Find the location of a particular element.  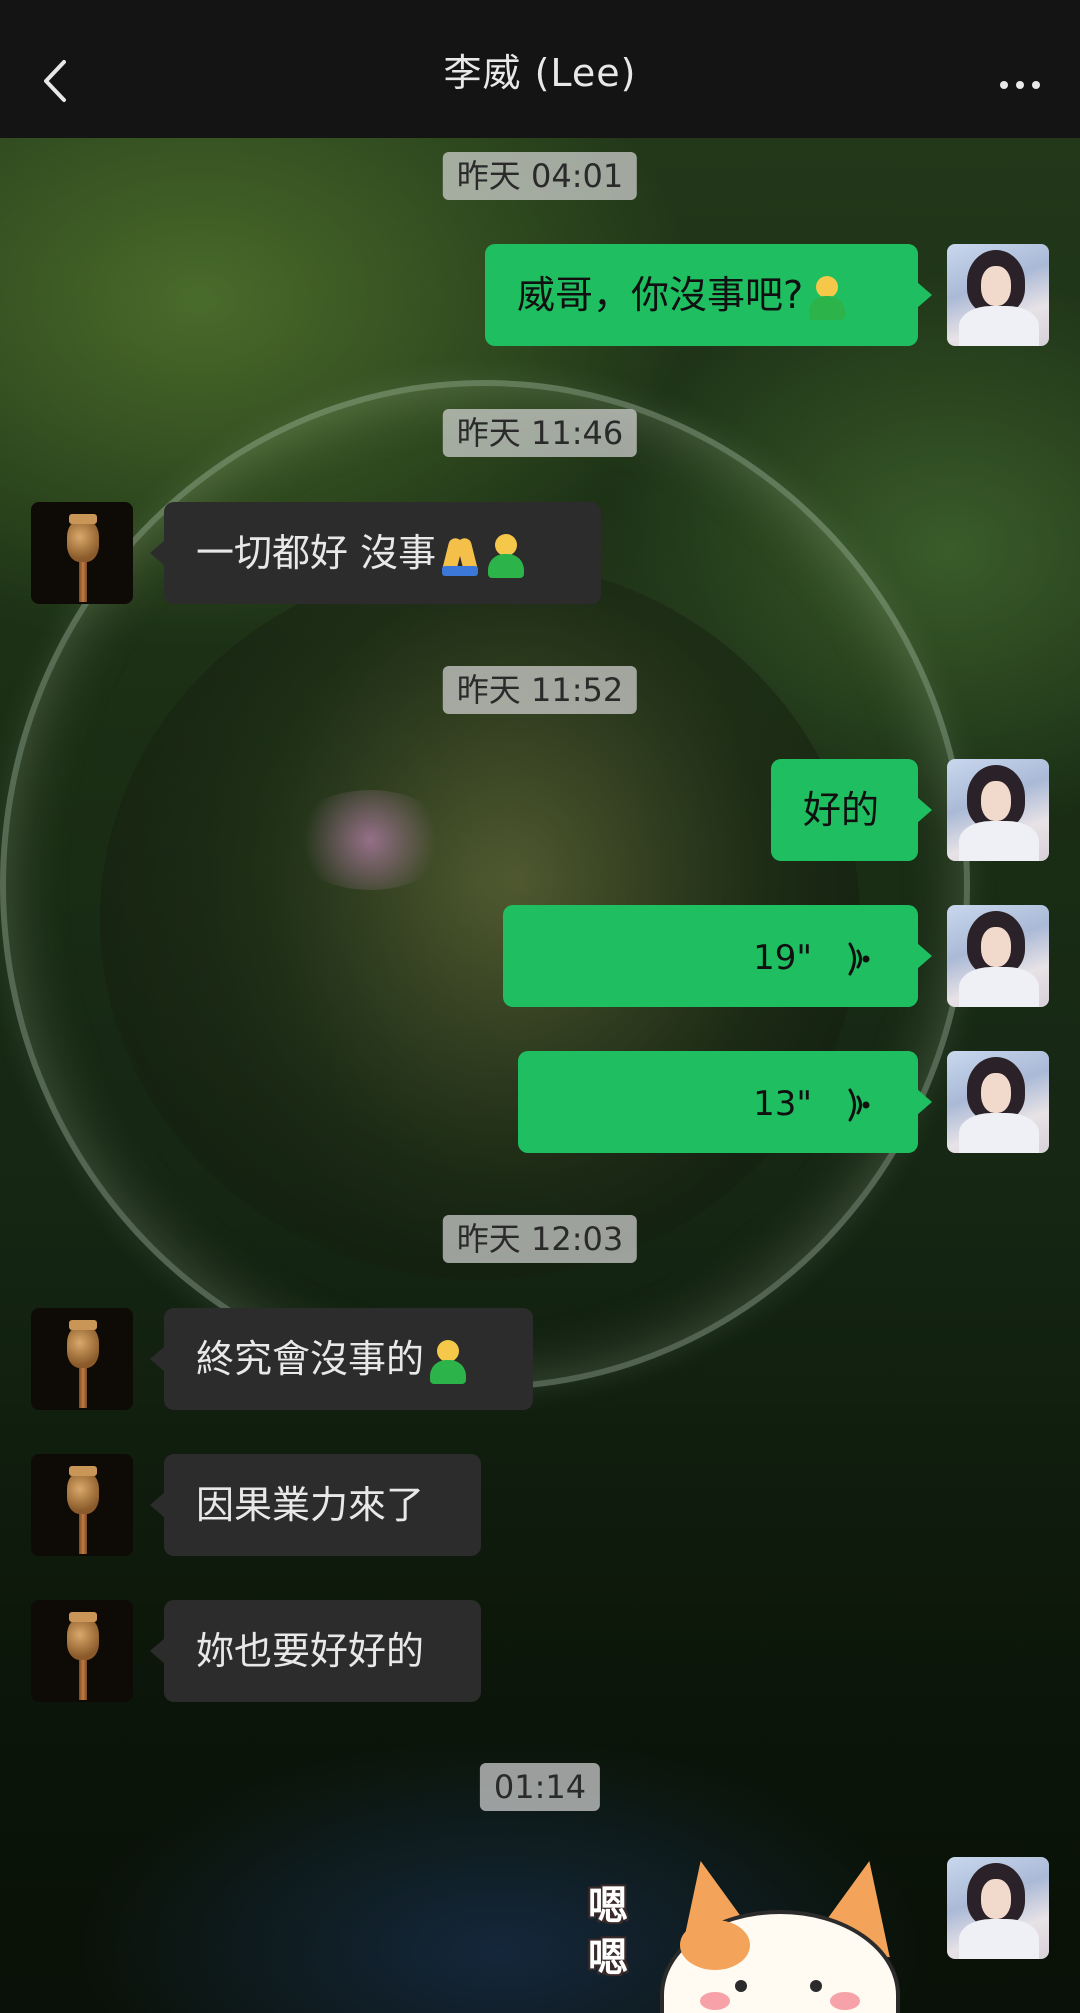

message-text: 終究會沒事的 is located at coordinates (310, 1359).